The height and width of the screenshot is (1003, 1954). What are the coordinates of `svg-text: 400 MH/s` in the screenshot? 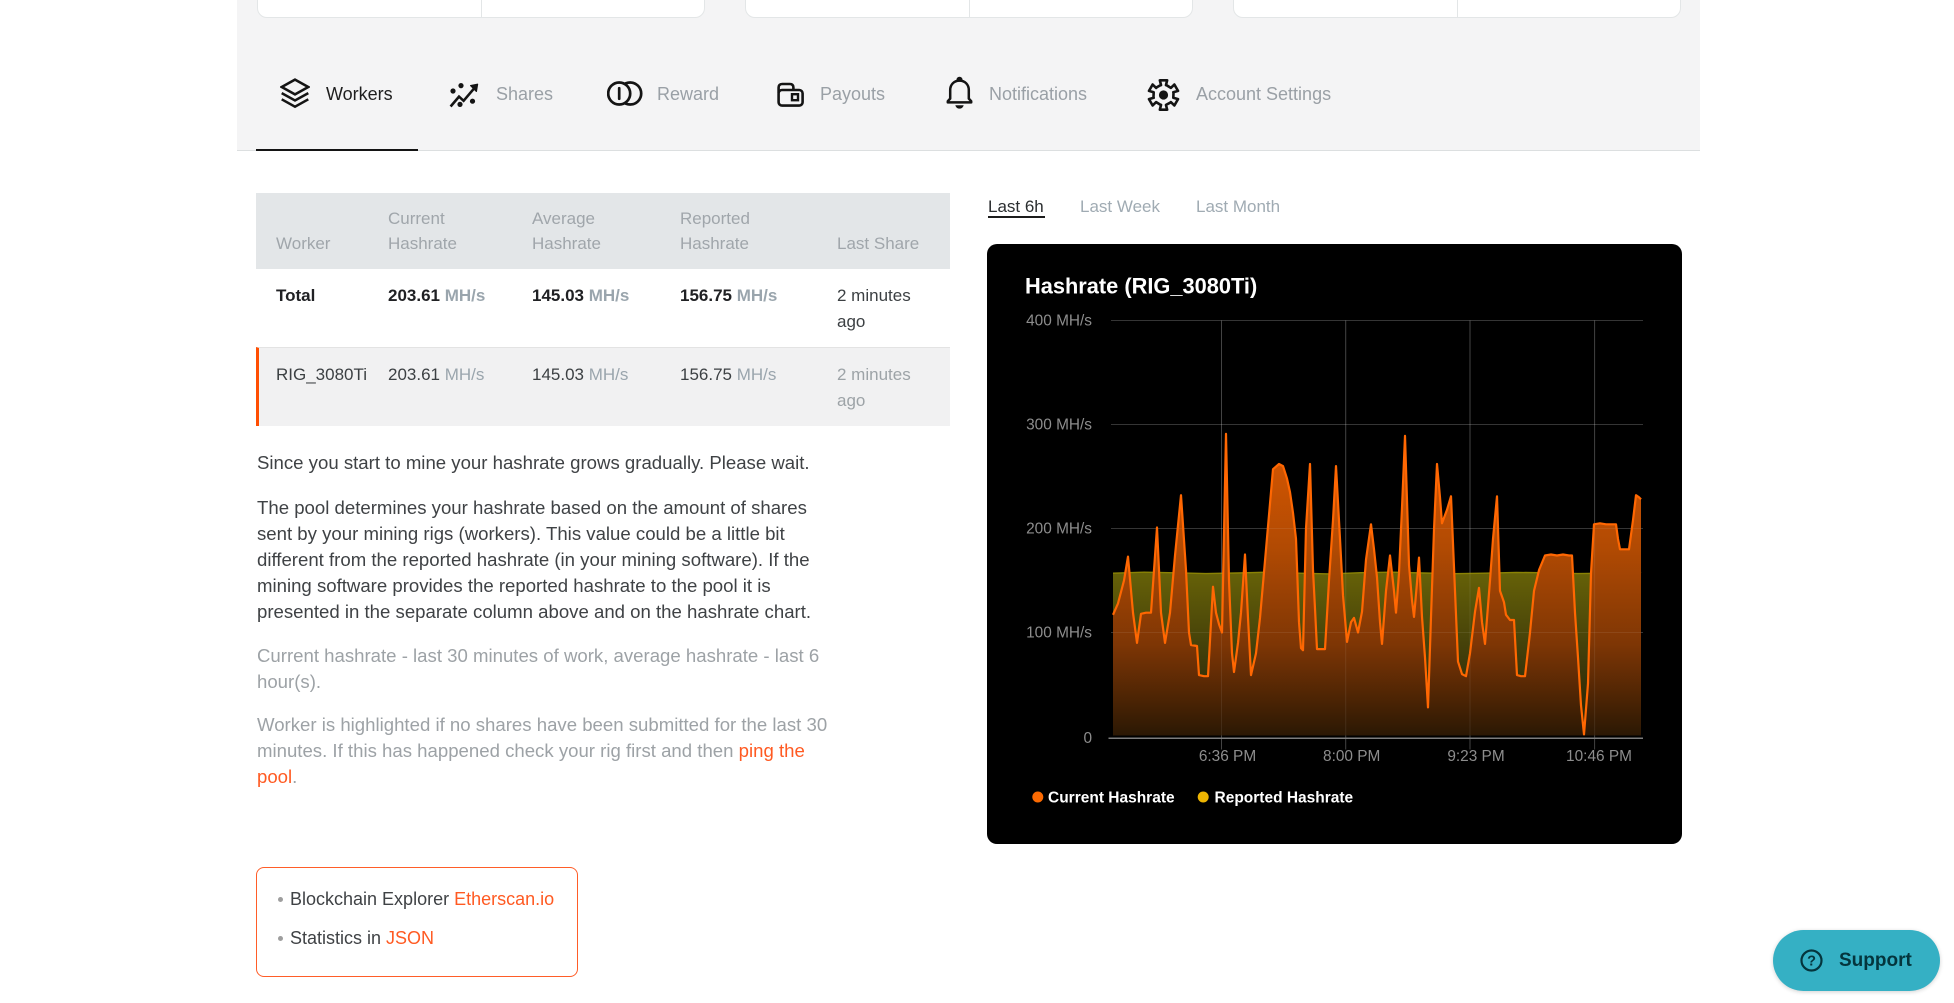 It's located at (1059, 321).